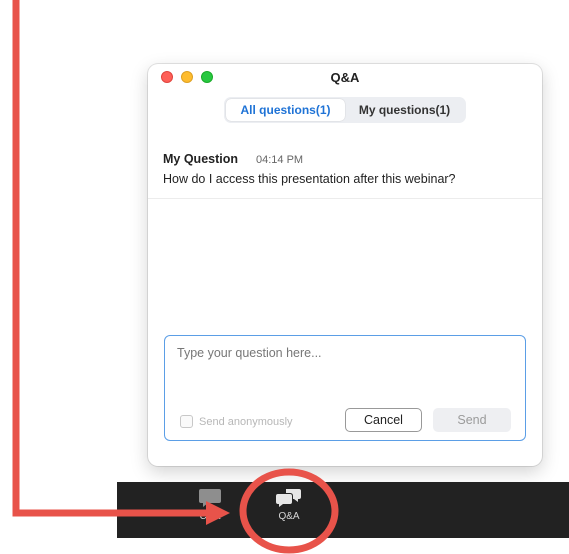  Describe the element at coordinates (246, 421) in the screenshot. I see `send-anonymously-label: Send anonymously` at that location.